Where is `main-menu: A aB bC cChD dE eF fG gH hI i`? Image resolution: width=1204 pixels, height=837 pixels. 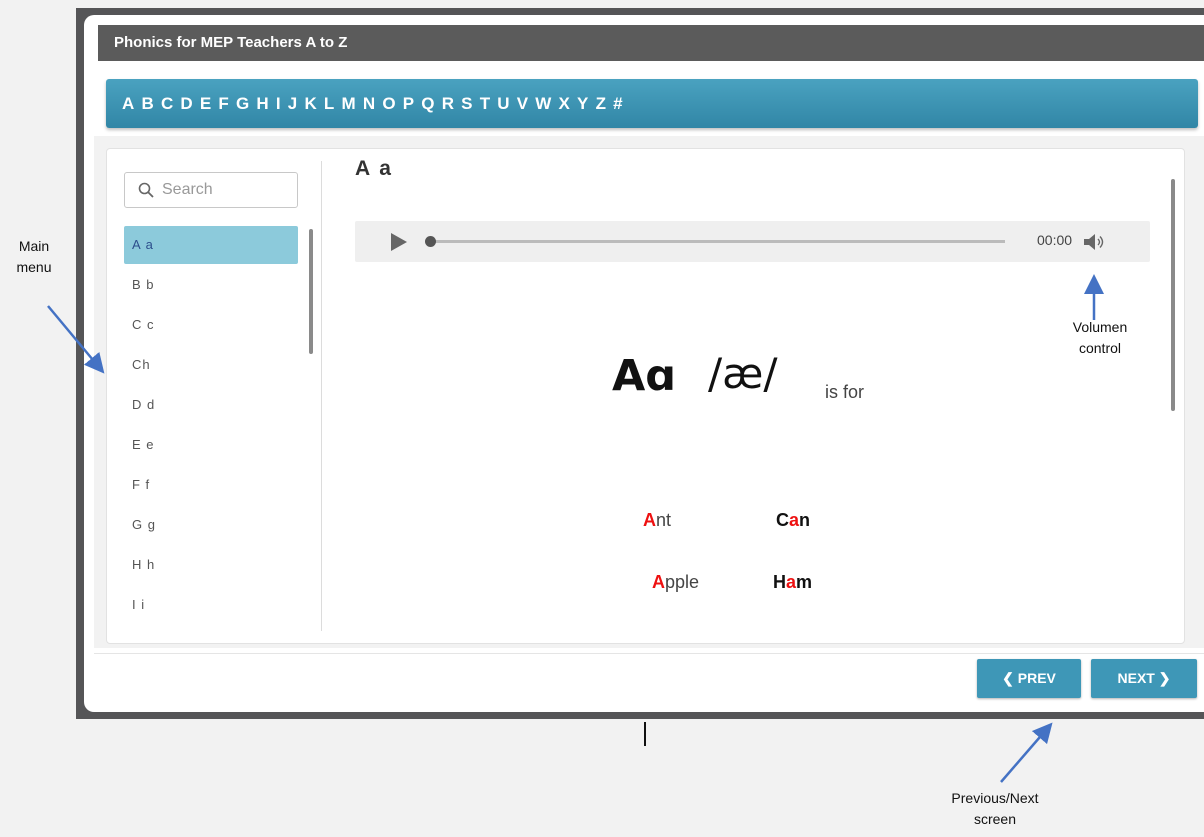 main-menu: A aB bC cChD dE eF fG gH hI i is located at coordinates (214, 396).